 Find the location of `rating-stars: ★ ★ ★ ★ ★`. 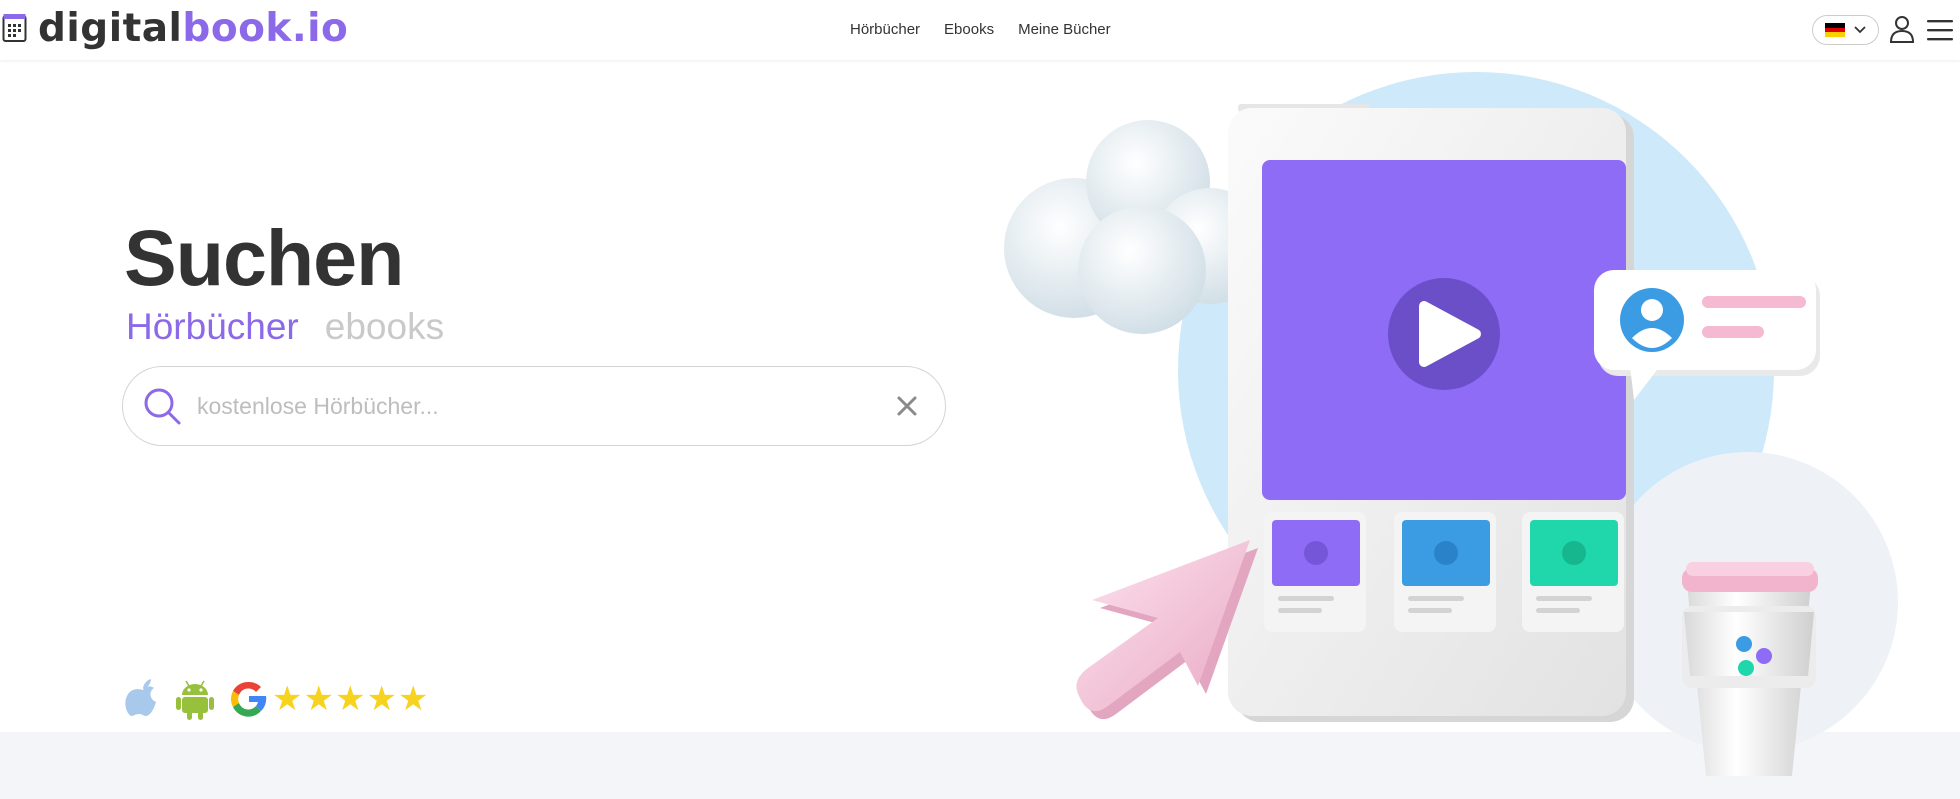

rating-stars: ★ ★ ★ ★ ★ is located at coordinates (350, 699).